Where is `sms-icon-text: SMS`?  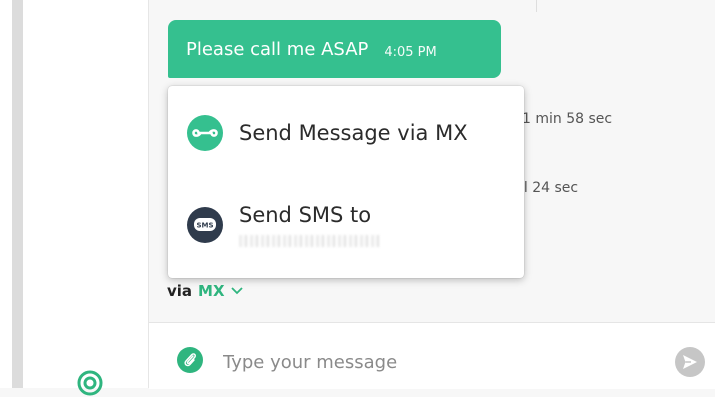
sms-icon-text: SMS is located at coordinates (204, 226).